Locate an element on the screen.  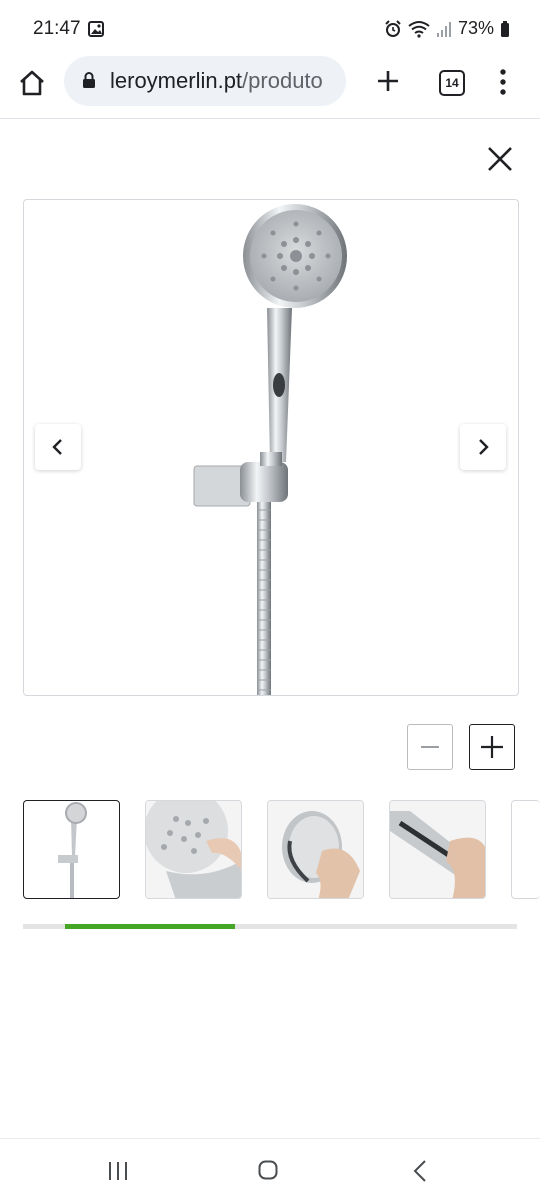
url-text: leroymerlin.pt/produto is located at coordinates (216, 81).